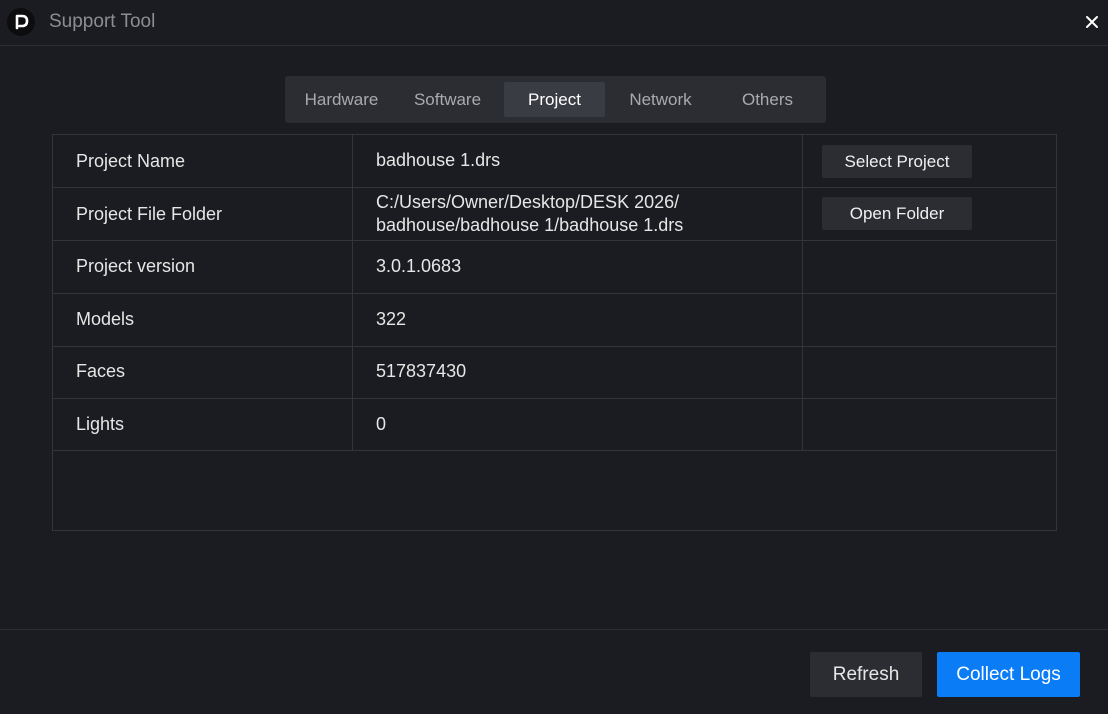  Describe the element at coordinates (101, 371) in the screenshot. I see `row-label: Faces` at that location.